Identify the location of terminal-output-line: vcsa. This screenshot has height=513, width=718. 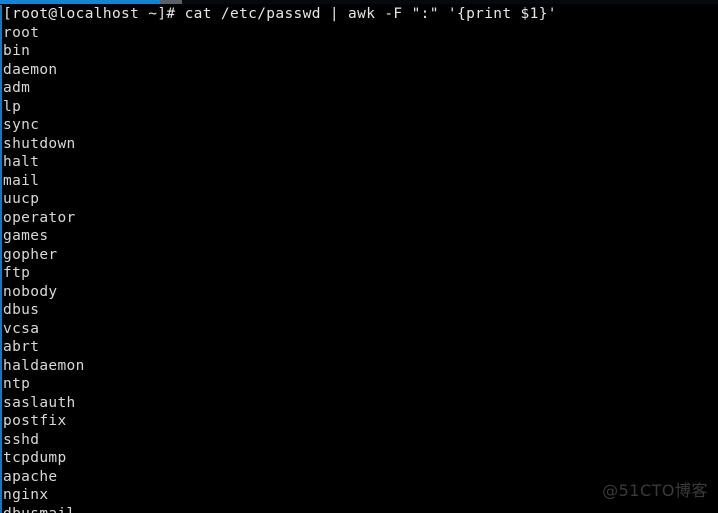
(21, 328).